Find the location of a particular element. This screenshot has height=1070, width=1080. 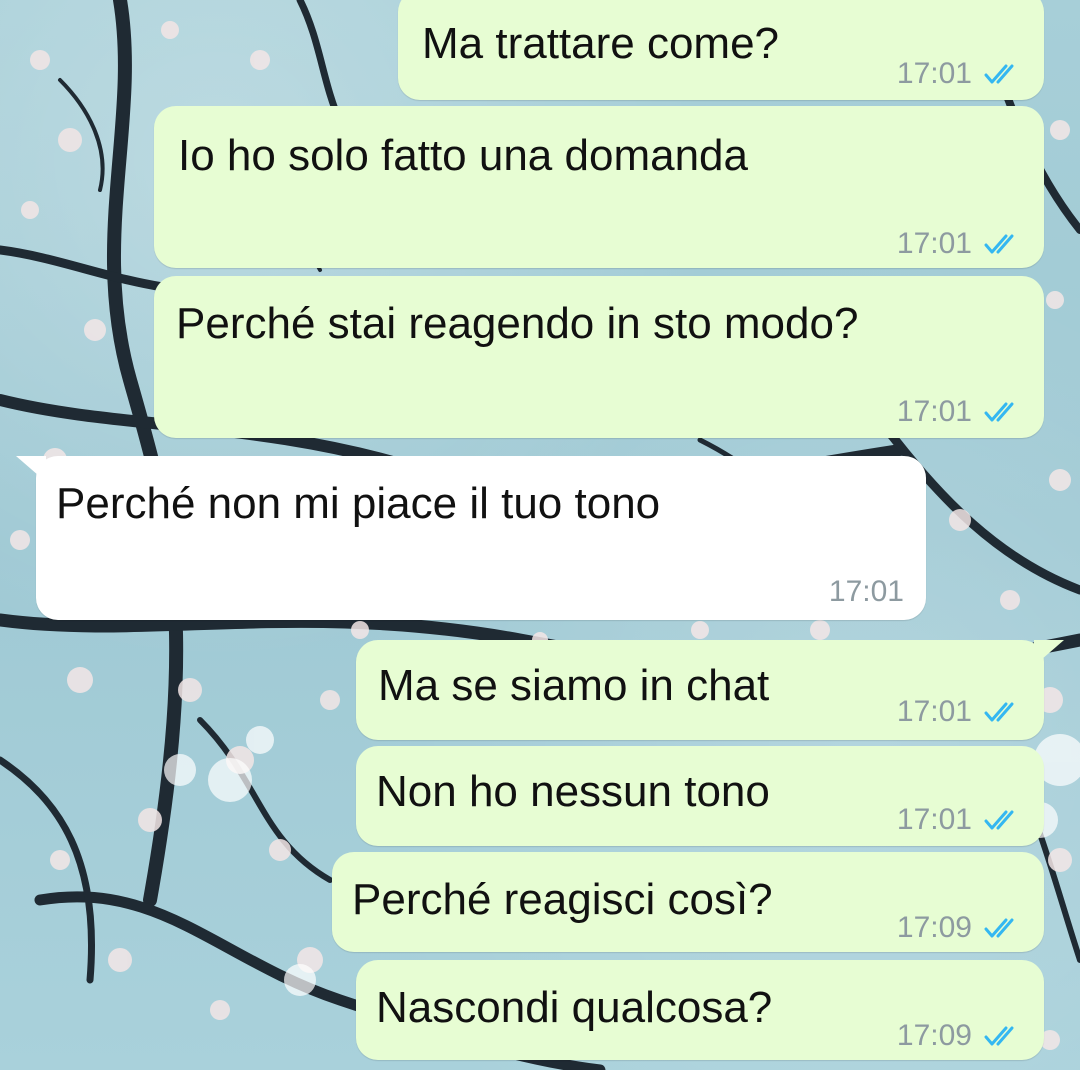

outgoing-message: Ma trattare come? 17:01 is located at coordinates (721, 50).